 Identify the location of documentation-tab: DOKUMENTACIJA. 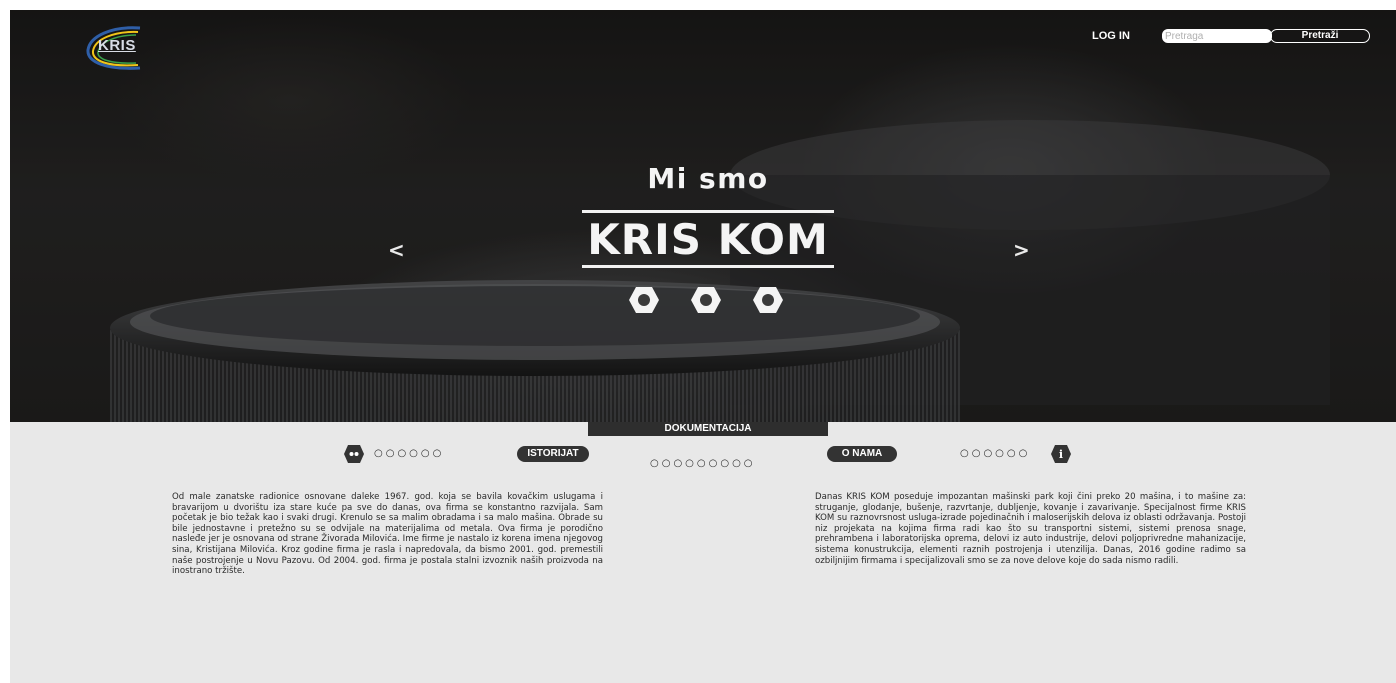
(708, 429).